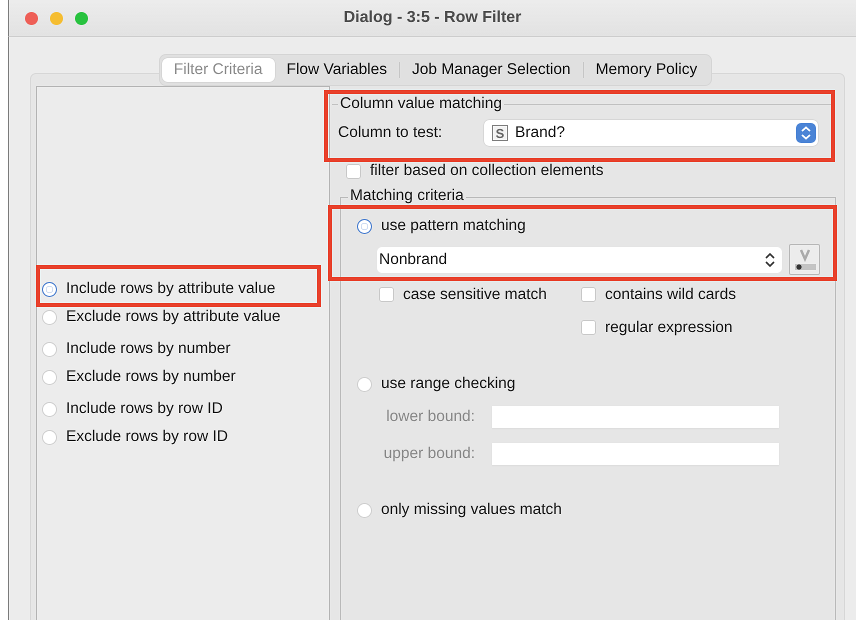  What do you see at coordinates (647, 70) in the screenshot?
I see `tab: Memory Policy` at bounding box center [647, 70].